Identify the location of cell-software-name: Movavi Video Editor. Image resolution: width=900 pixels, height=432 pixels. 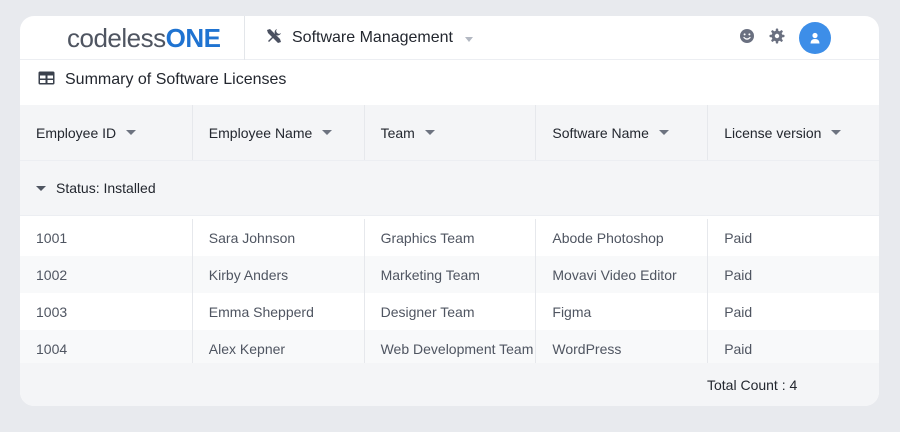
(621, 274).